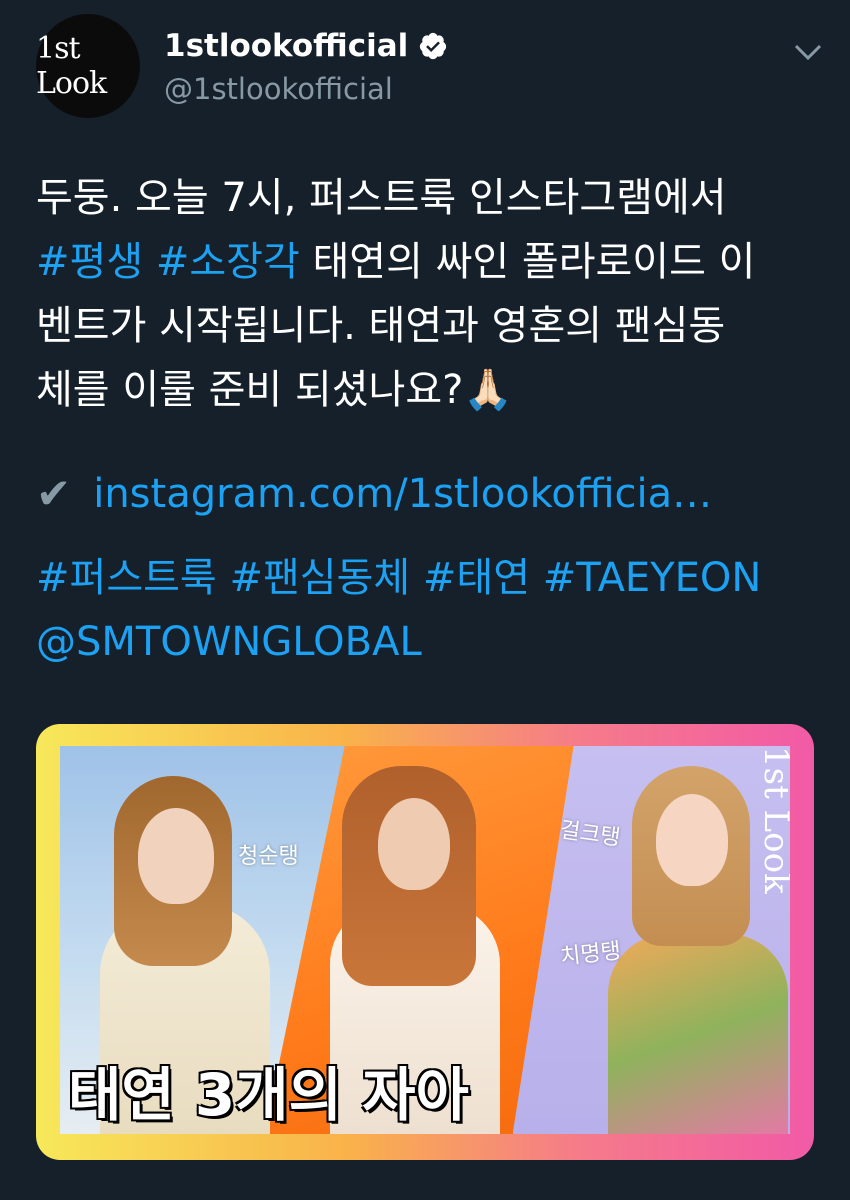  I want to click on tweet-line-2-text: 태연의 싸인 폴라로이드 이, so click(527, 262).